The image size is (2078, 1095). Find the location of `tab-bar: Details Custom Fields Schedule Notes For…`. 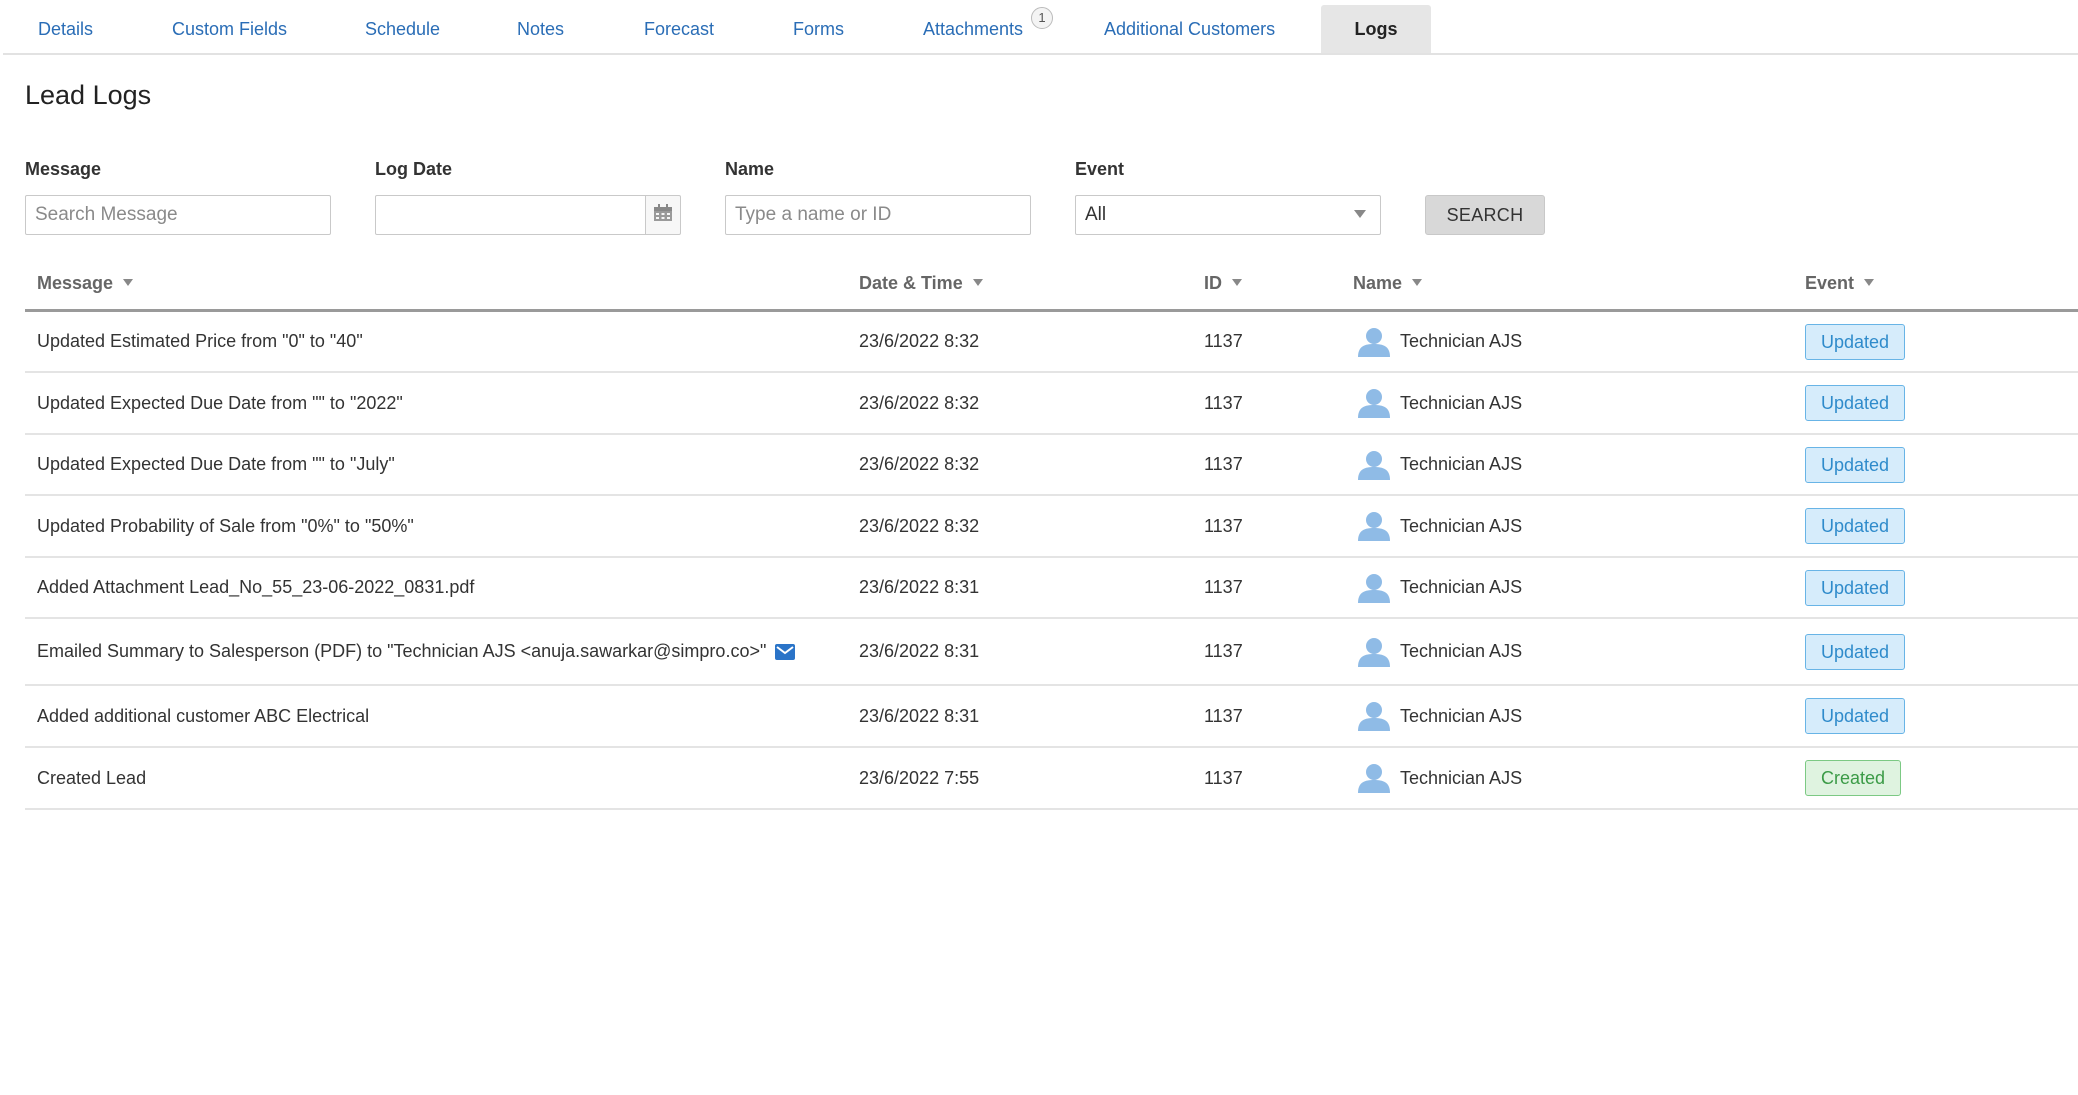

tab-bar: Details Custom Fields Schedule Notes For… is located at coordinates (1040, 30).